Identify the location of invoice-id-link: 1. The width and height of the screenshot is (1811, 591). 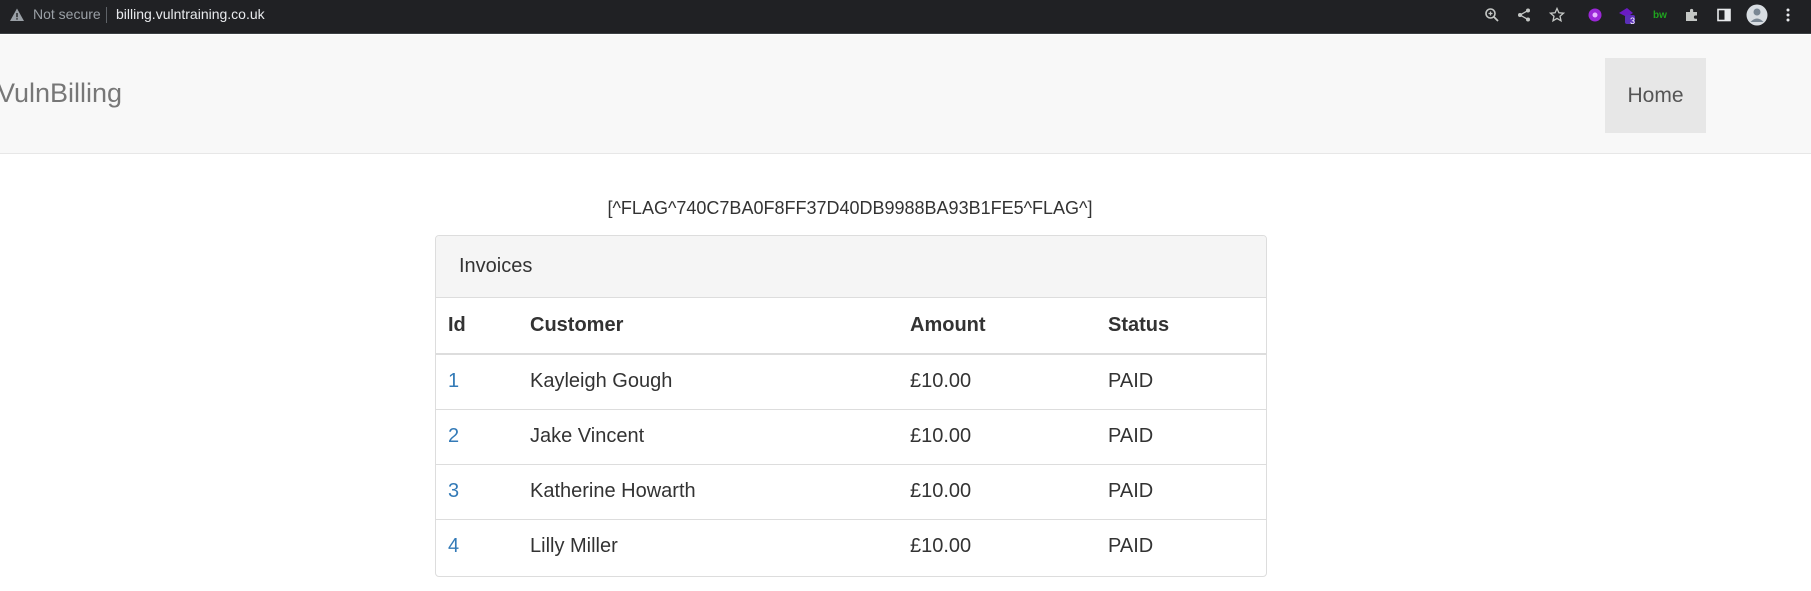
(453, 381).